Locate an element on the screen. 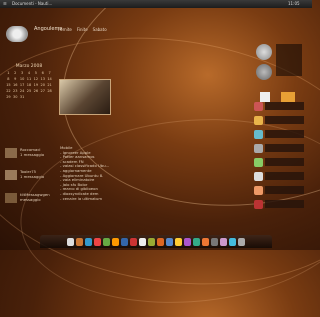  calendar-day: 10 is located at coordinates (22, 79).